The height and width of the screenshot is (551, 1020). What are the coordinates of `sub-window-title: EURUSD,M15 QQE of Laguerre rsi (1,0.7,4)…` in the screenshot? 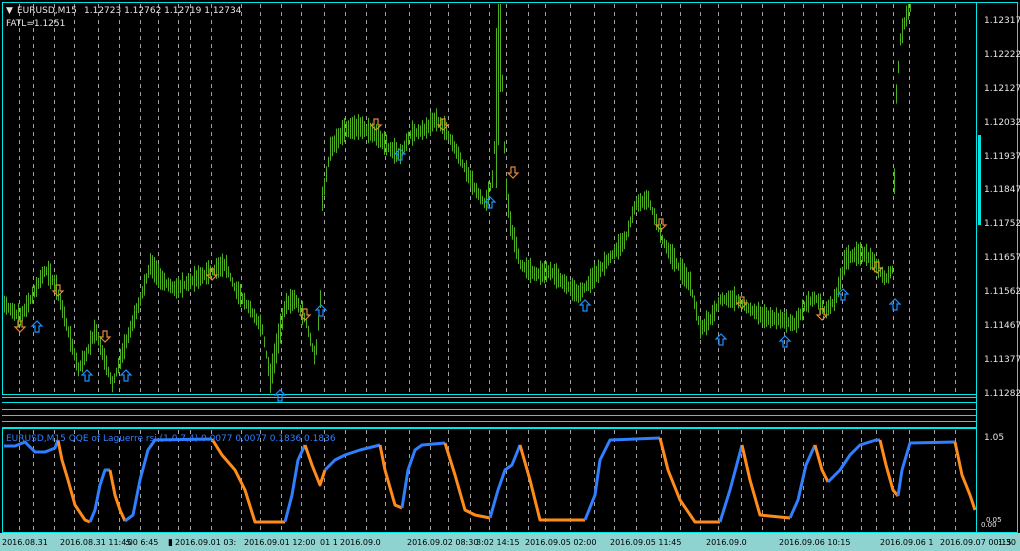 It's located at (171, 439).